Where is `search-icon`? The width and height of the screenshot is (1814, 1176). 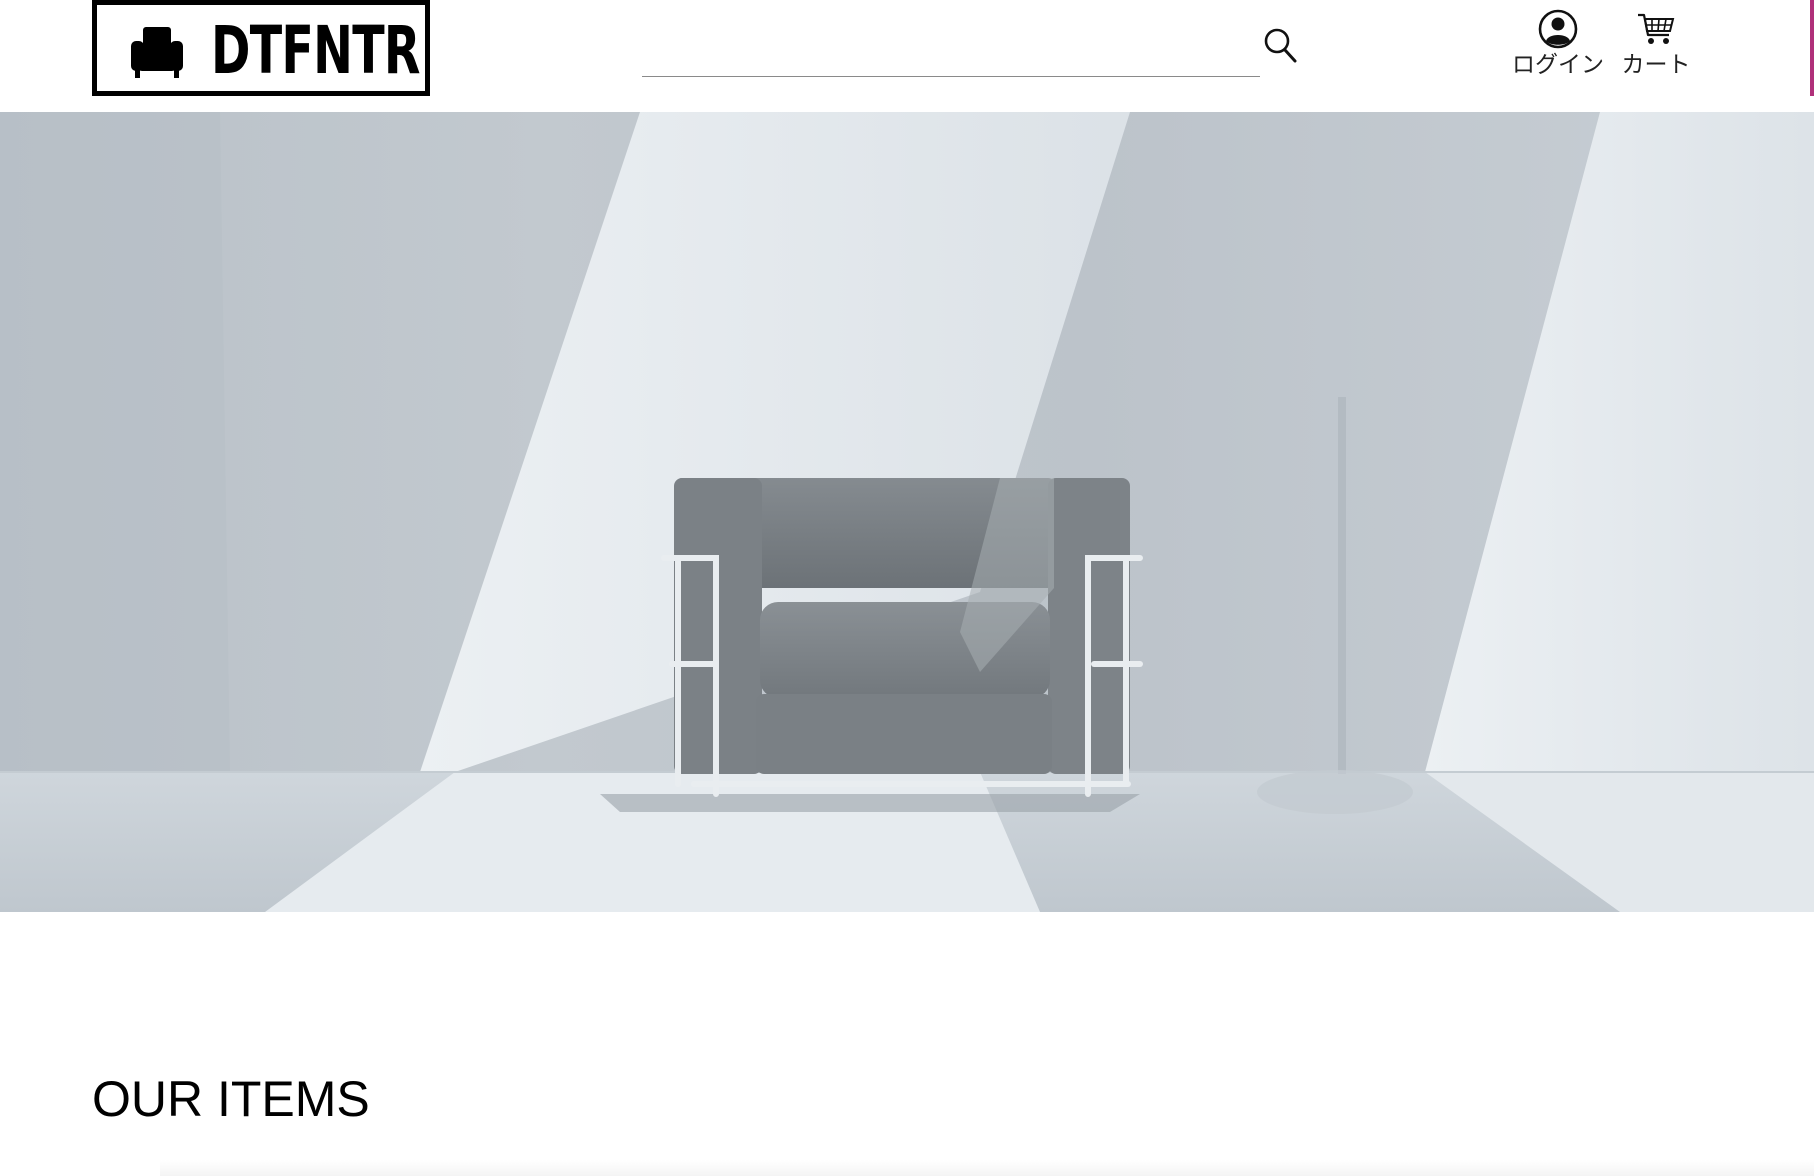
search-icon is located at coordinates (1280, 45).